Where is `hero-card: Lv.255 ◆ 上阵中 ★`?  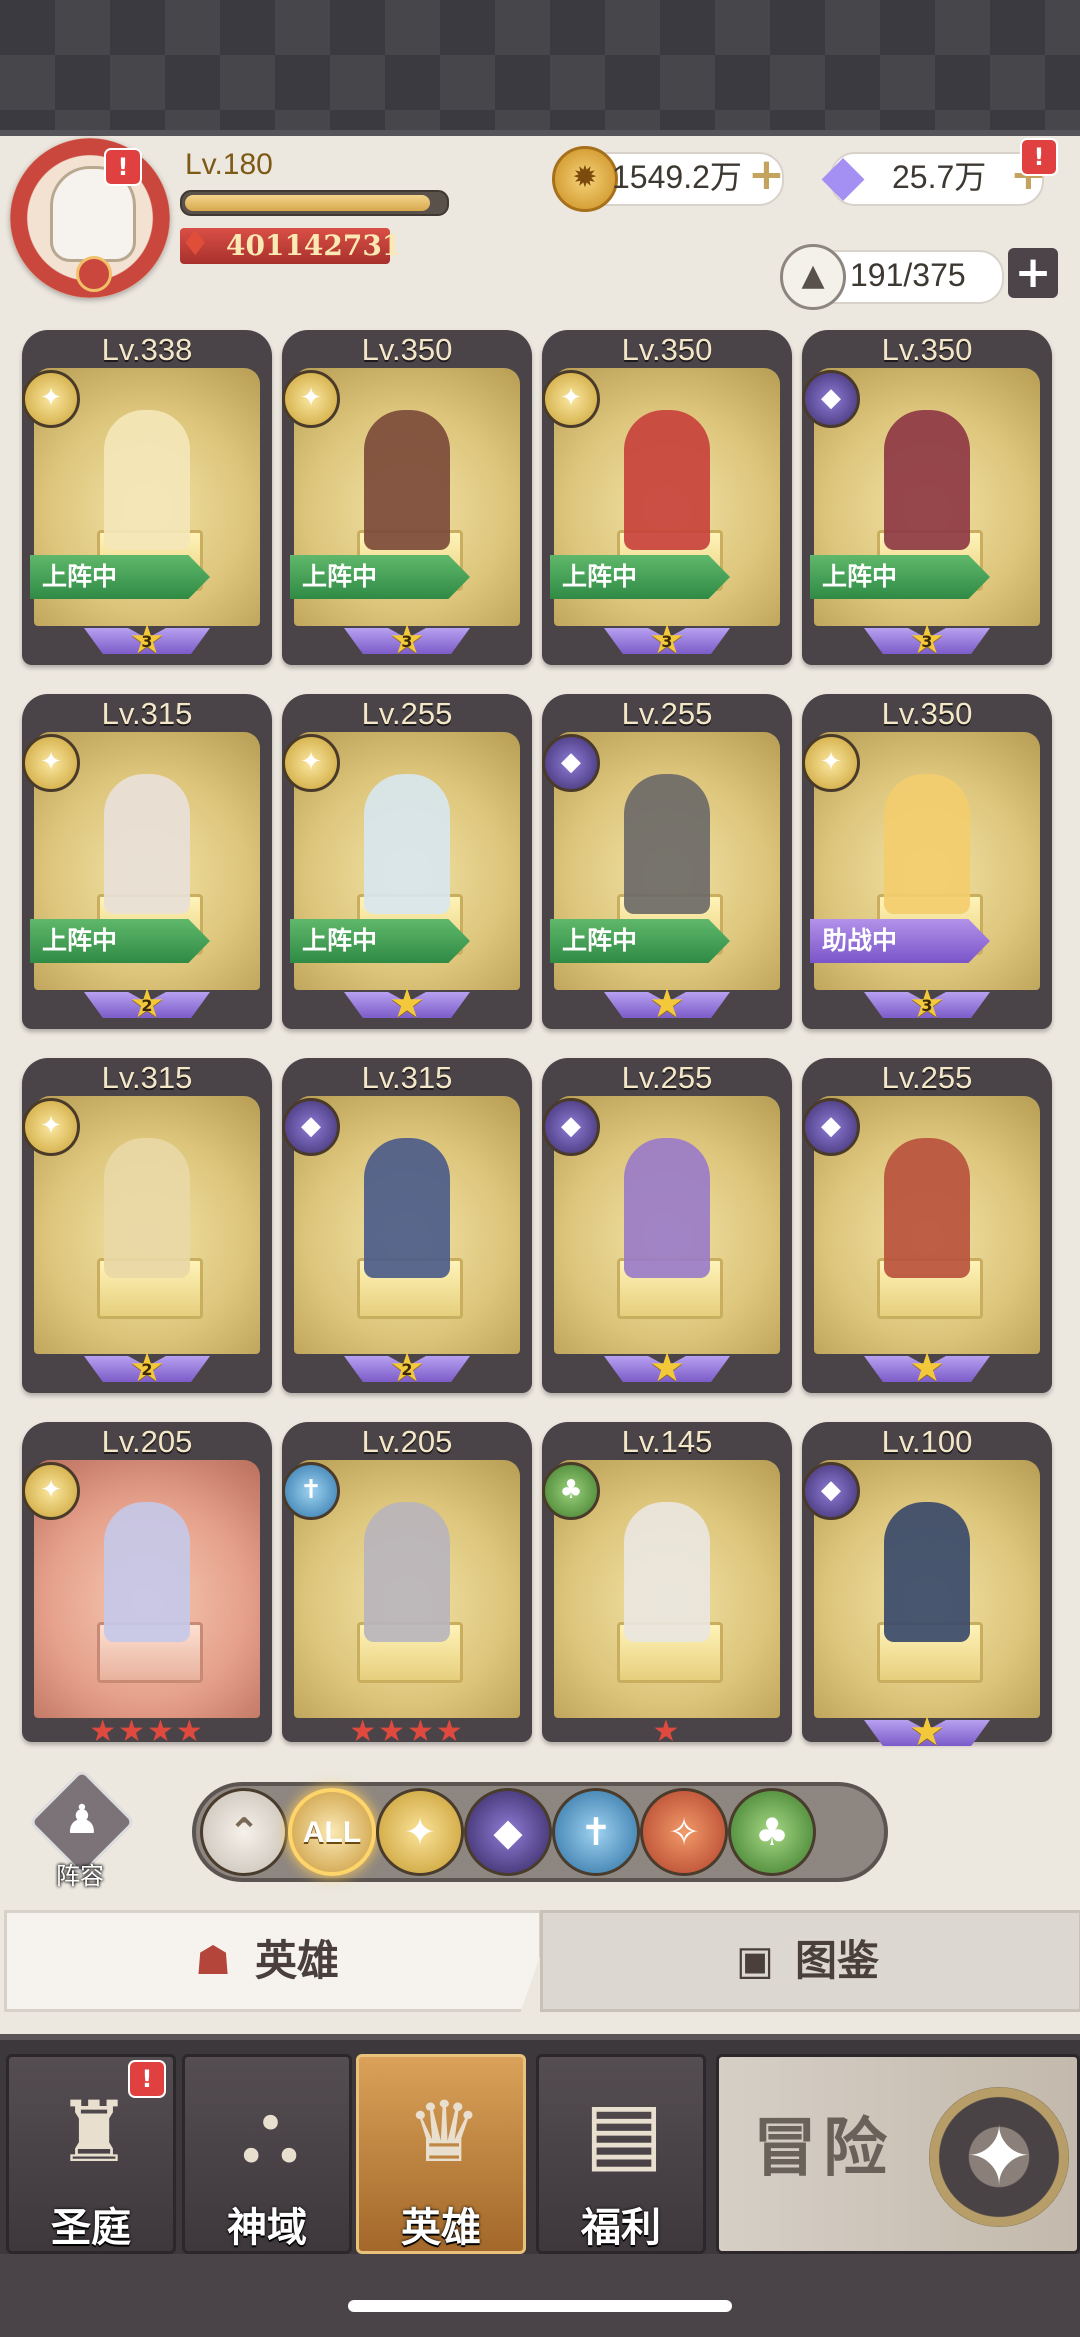
hero-card: Lv.255 ◆ 上阵中 ★ is located at coordinates (667, 861).